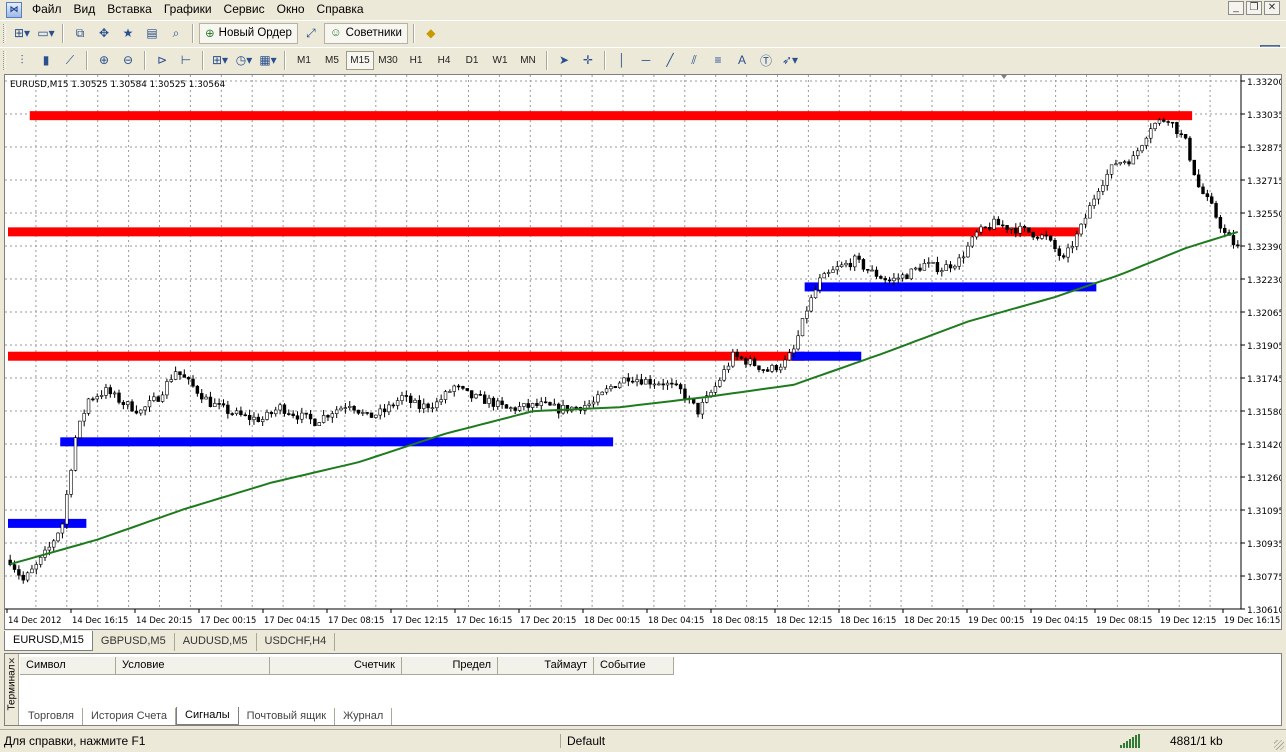 The width and height of the screenshot is (1286, 752). What do you see at coordinates (128, 60) in the screenshot?
I see `zoom-out-icon: ⊖` at bounding box center [128, 60].